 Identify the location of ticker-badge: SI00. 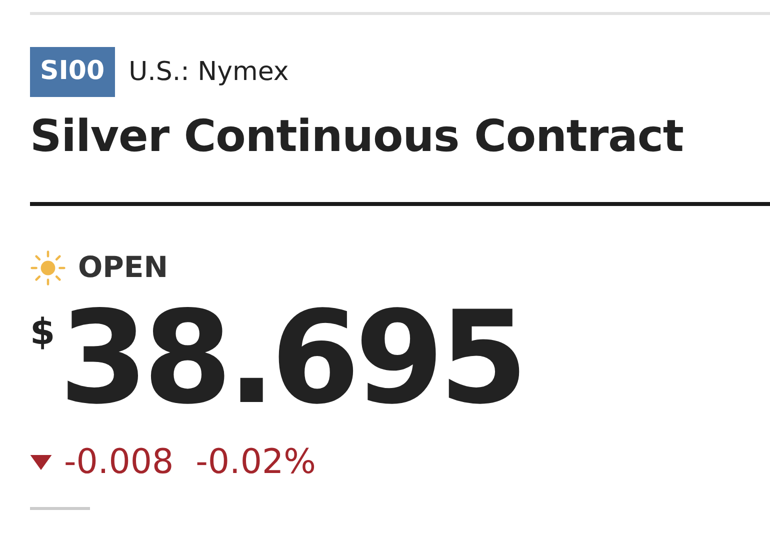
(72, 72).